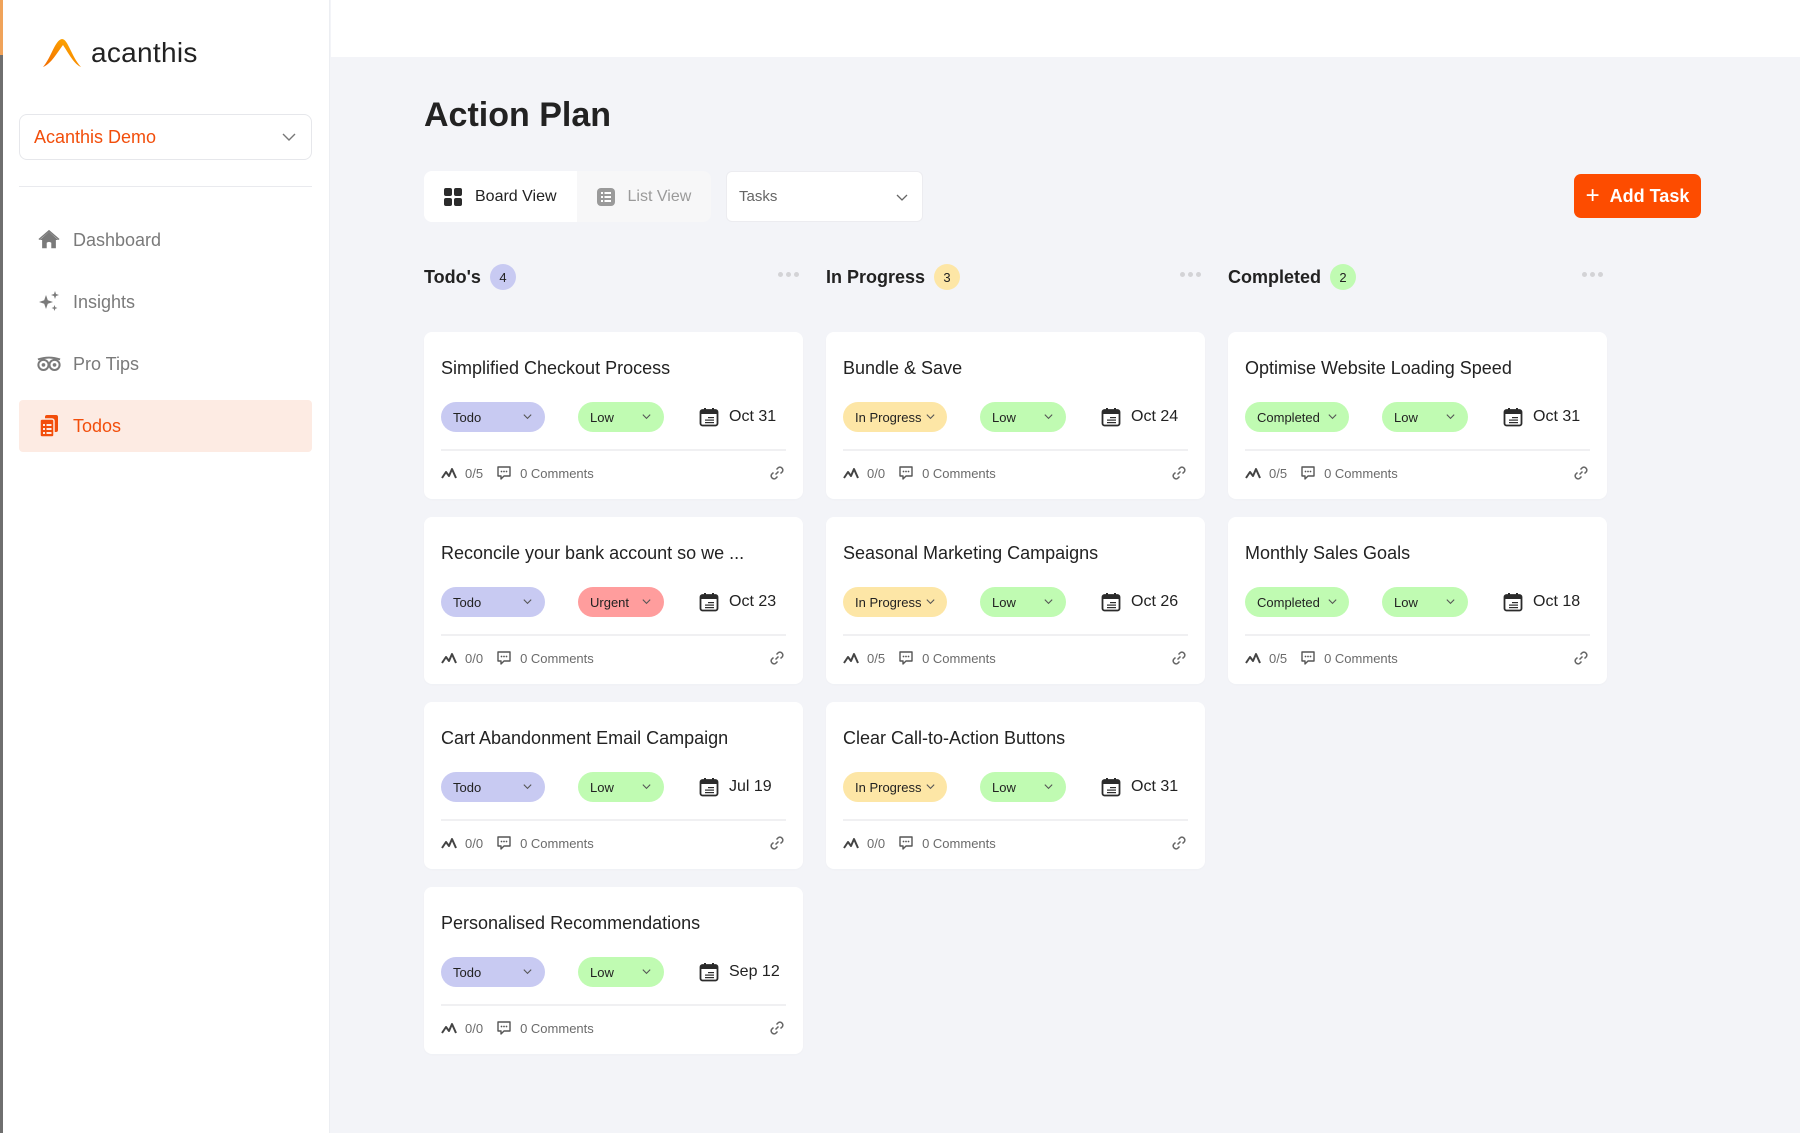 Image resolution: width=1800 pixels, height=1133 pixels. Describe the element at coordinates (1637, 196) in the screenshot. I see `add-task-button: + Add Task` at that location.